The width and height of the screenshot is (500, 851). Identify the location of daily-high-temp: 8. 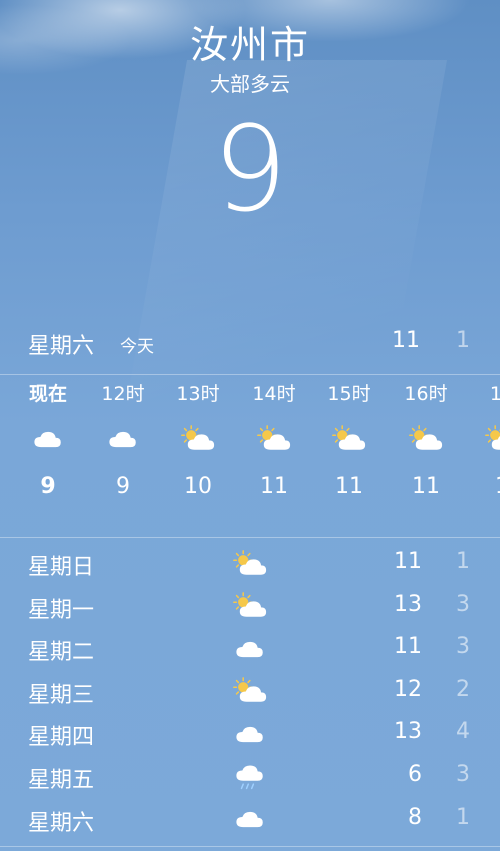
(415, 817).